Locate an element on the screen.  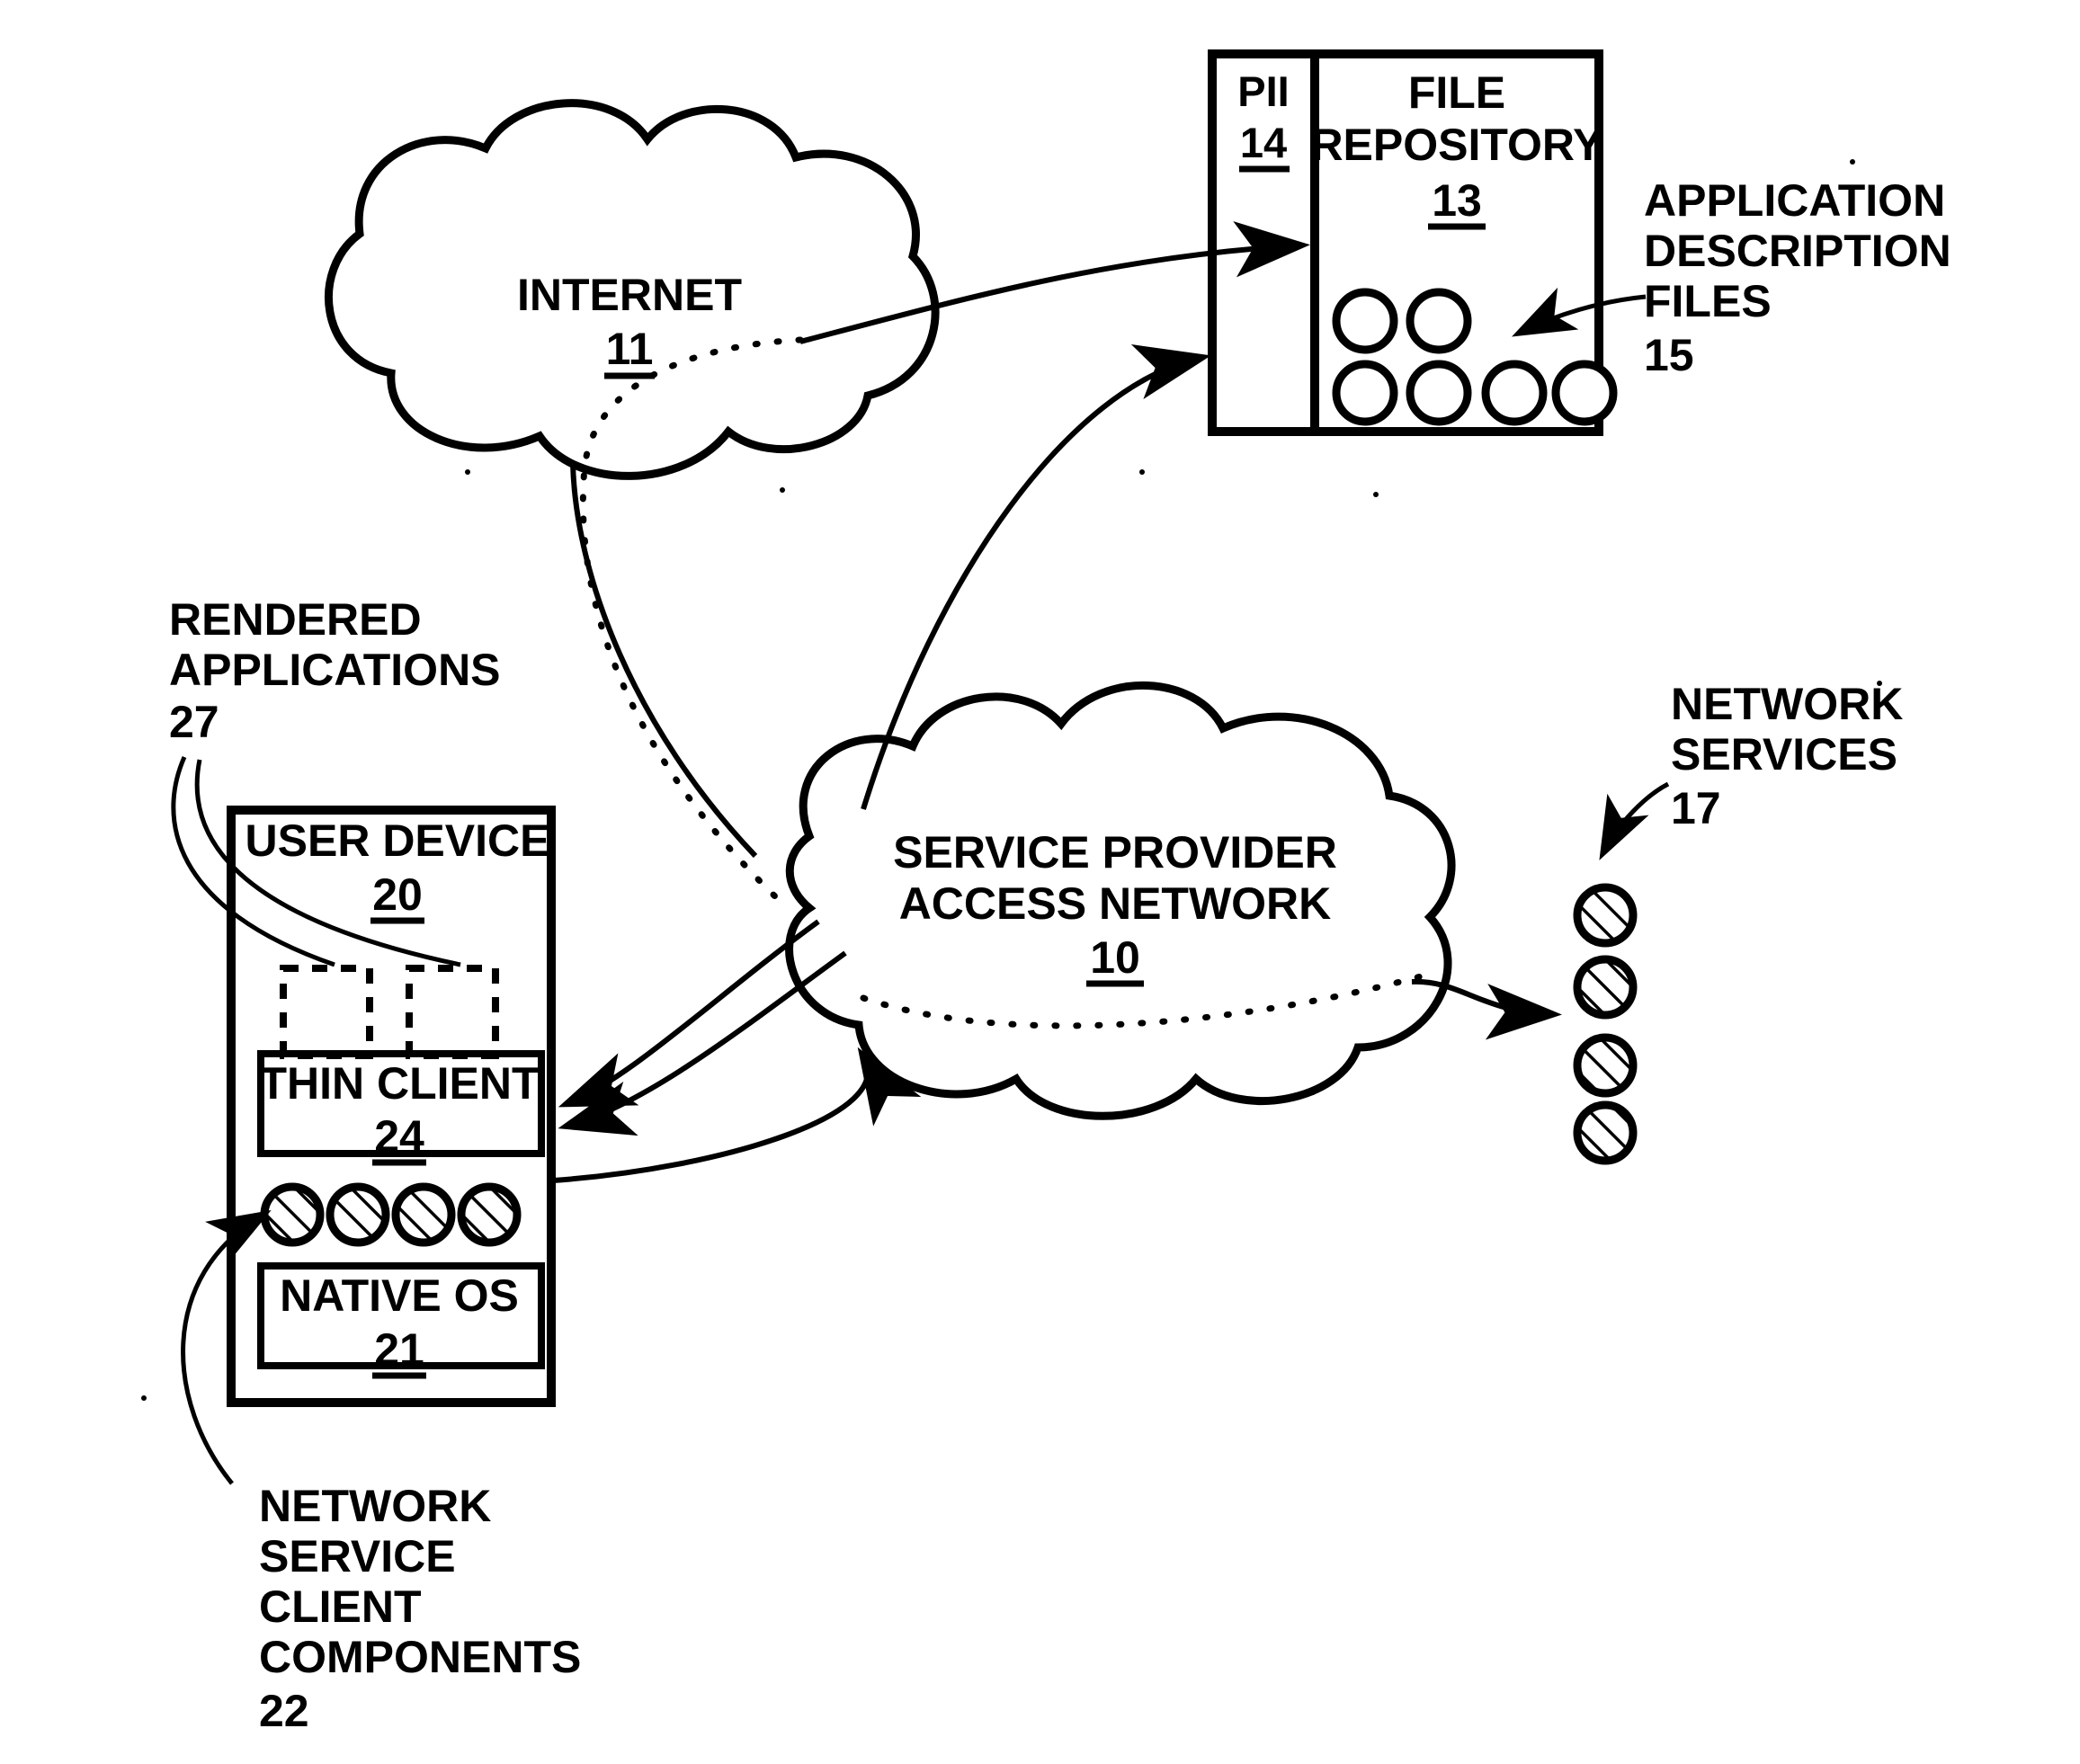
application-description-files-line1: APPLICATION is located at coordinates (1794, 200).